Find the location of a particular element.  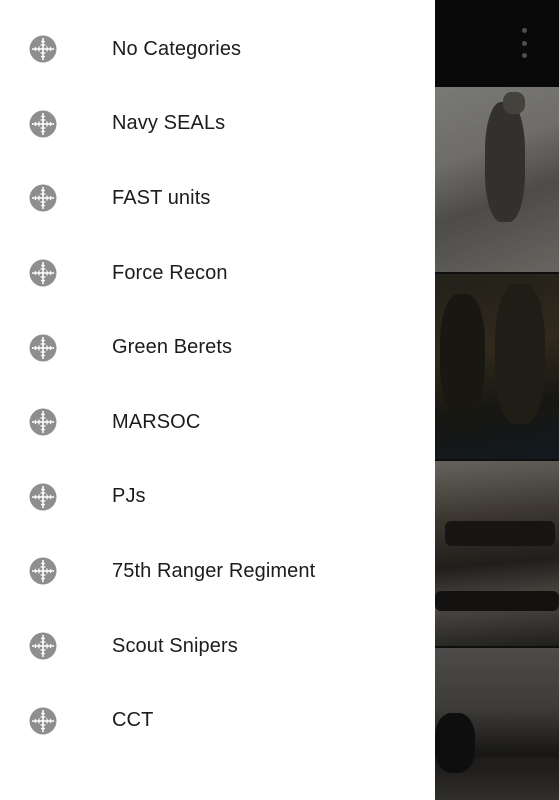

drawer-item-green-berets: Green Berets is located at coordinates (217, 347).